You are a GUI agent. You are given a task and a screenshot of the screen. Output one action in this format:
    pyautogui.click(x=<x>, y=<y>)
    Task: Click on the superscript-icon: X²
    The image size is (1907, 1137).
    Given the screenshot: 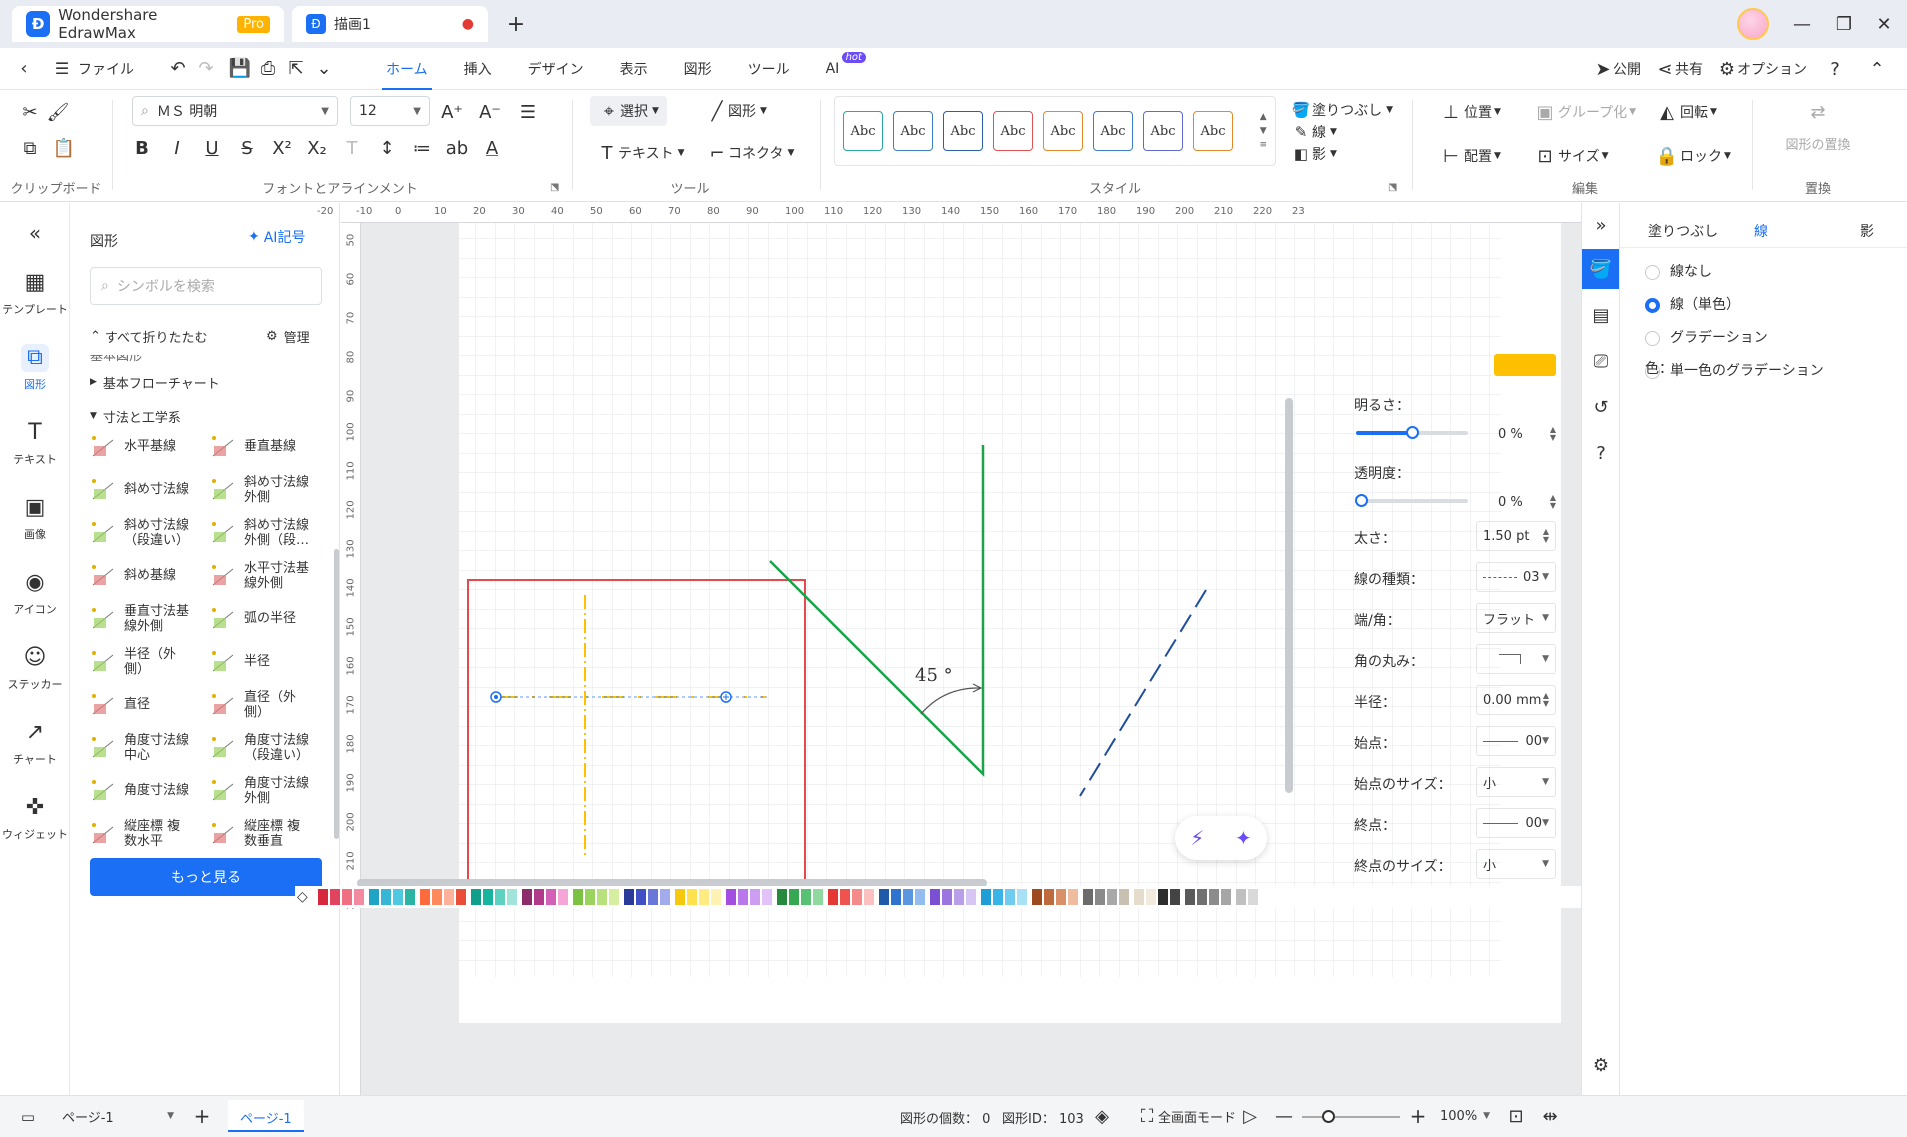 What is the action you would take?
    pyautogui.click(x=282, y=148)
    